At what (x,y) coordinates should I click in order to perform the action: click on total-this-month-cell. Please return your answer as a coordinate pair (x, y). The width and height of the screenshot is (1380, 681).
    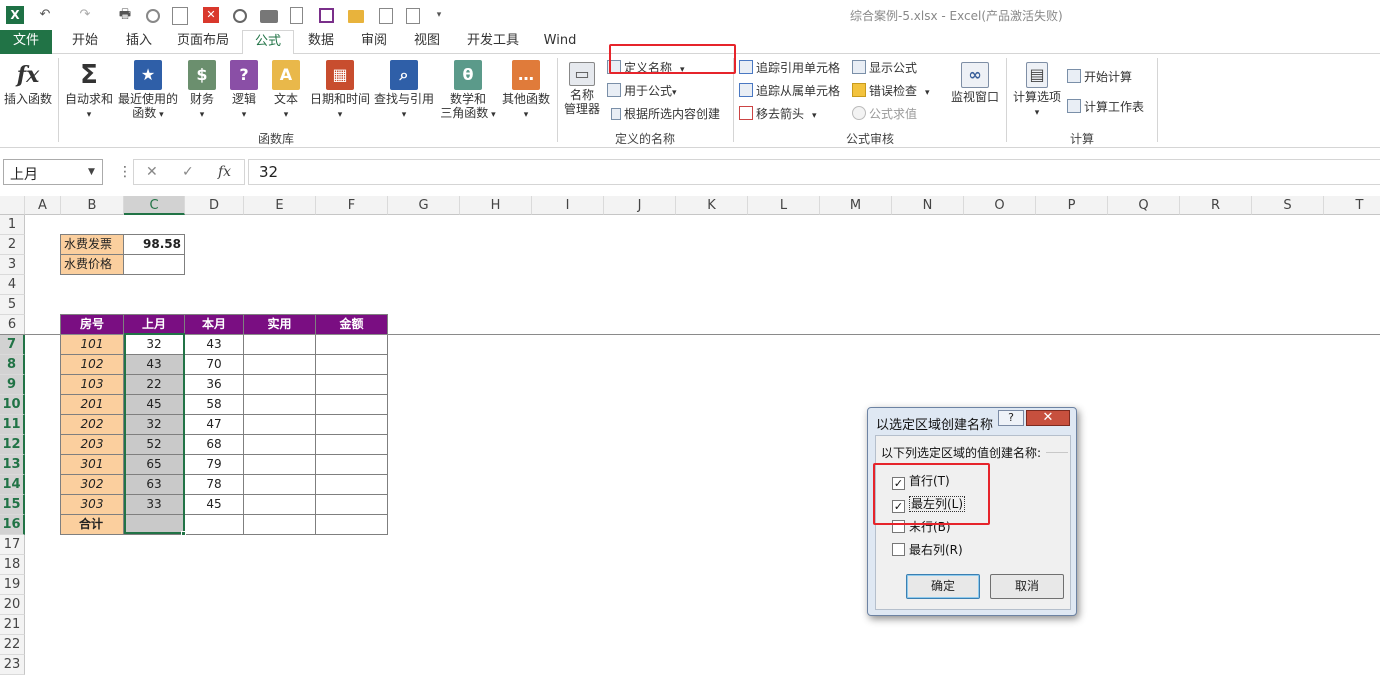
    Looking at the image, I should click on (214, 524).